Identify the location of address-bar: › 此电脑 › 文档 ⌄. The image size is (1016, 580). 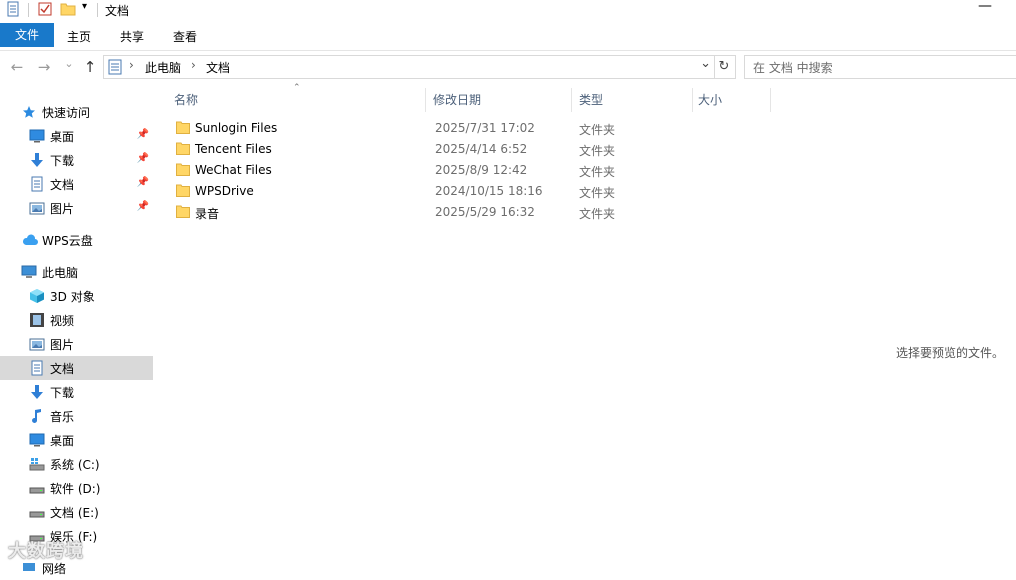
(409, 67).